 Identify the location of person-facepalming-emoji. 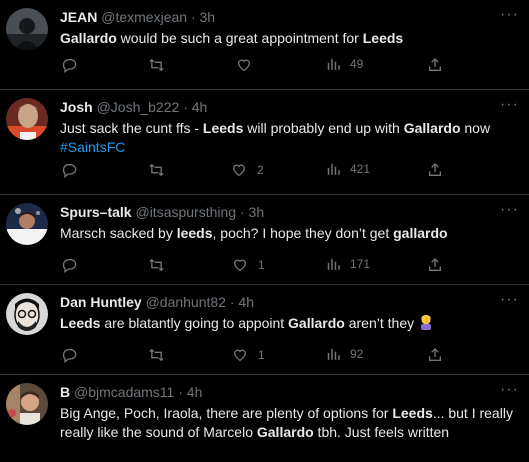
(426, 322).